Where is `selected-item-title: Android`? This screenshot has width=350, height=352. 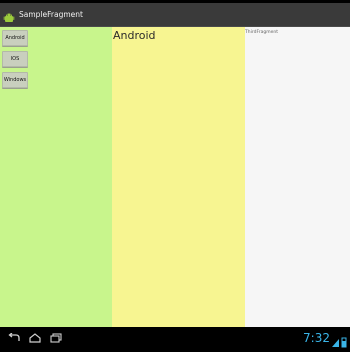
selected-item-title: Android is located at coordinates (134, 35).